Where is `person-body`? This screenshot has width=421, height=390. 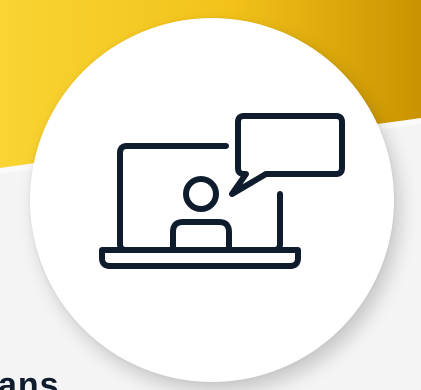
person-body is located at coordinates (201, 236).